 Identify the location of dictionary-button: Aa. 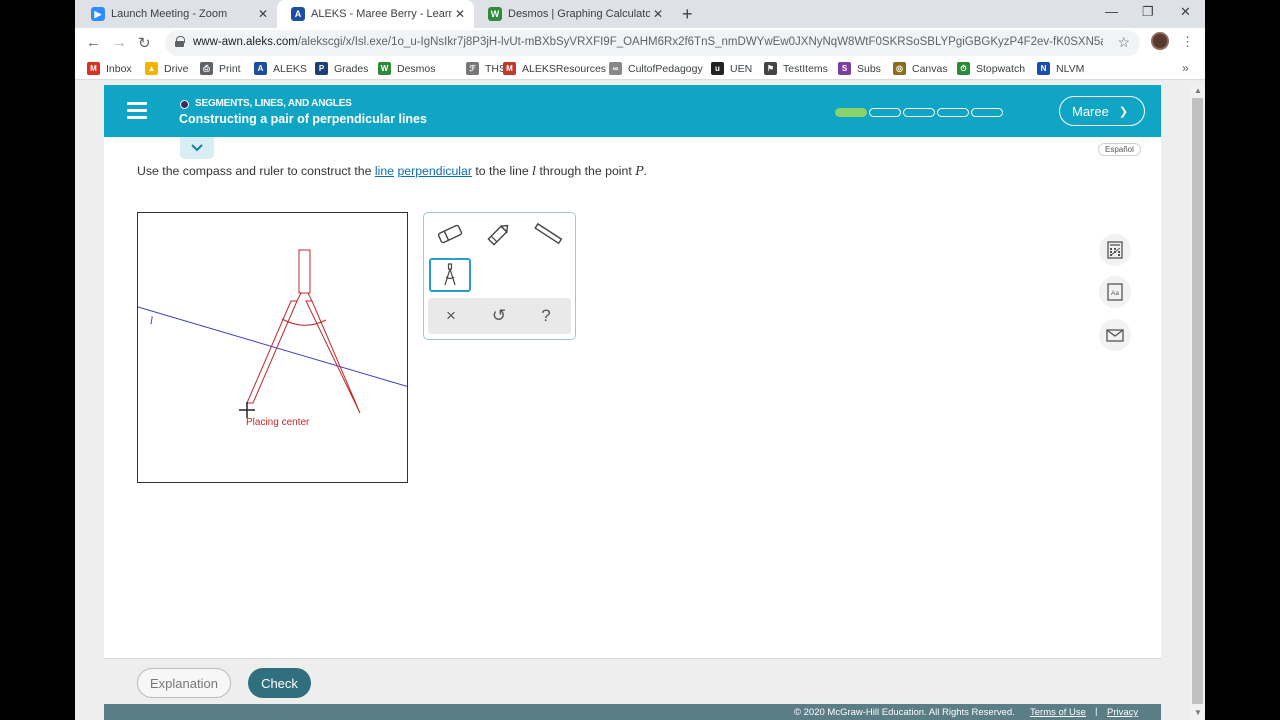
(1115, 292).